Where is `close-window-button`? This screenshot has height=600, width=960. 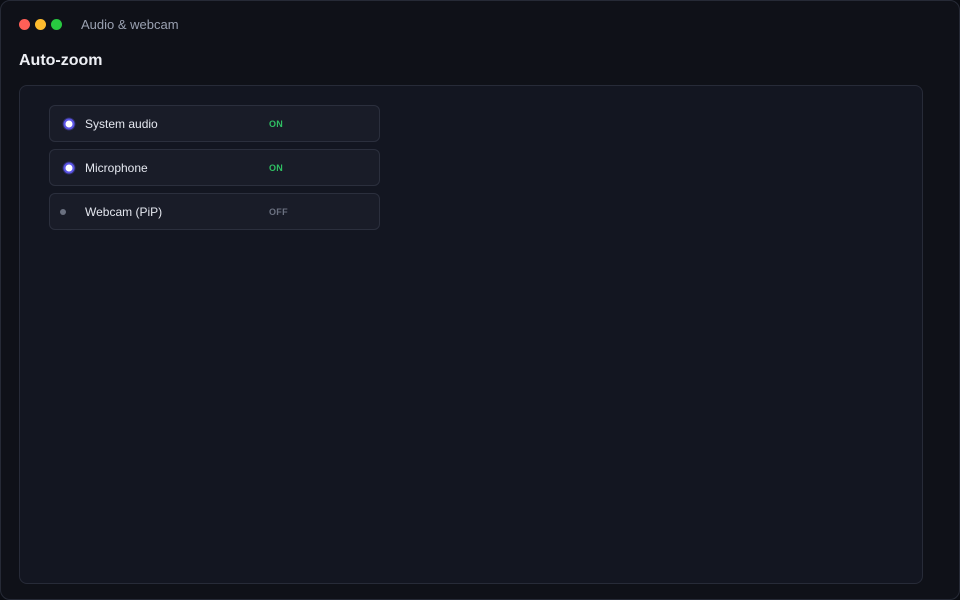 close-window-button is located at coordinates (24, 24).